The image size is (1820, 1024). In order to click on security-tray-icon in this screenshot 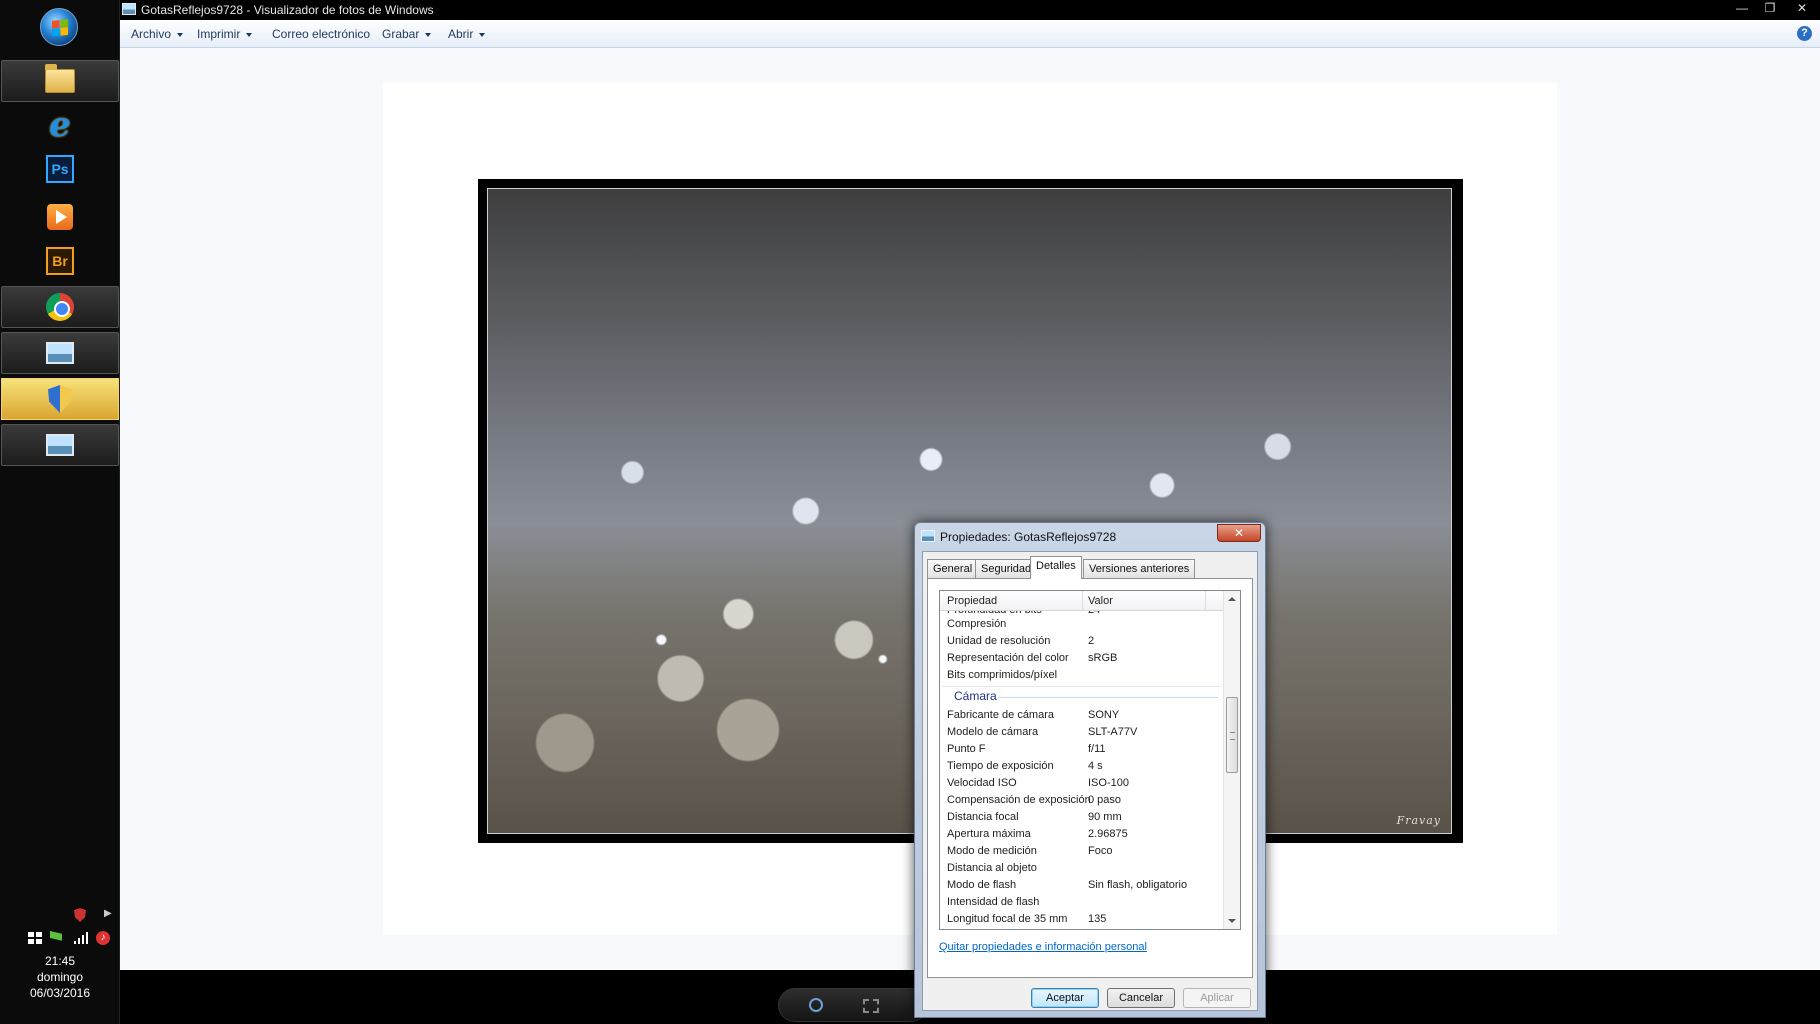, I will do `click(80, 915)`.